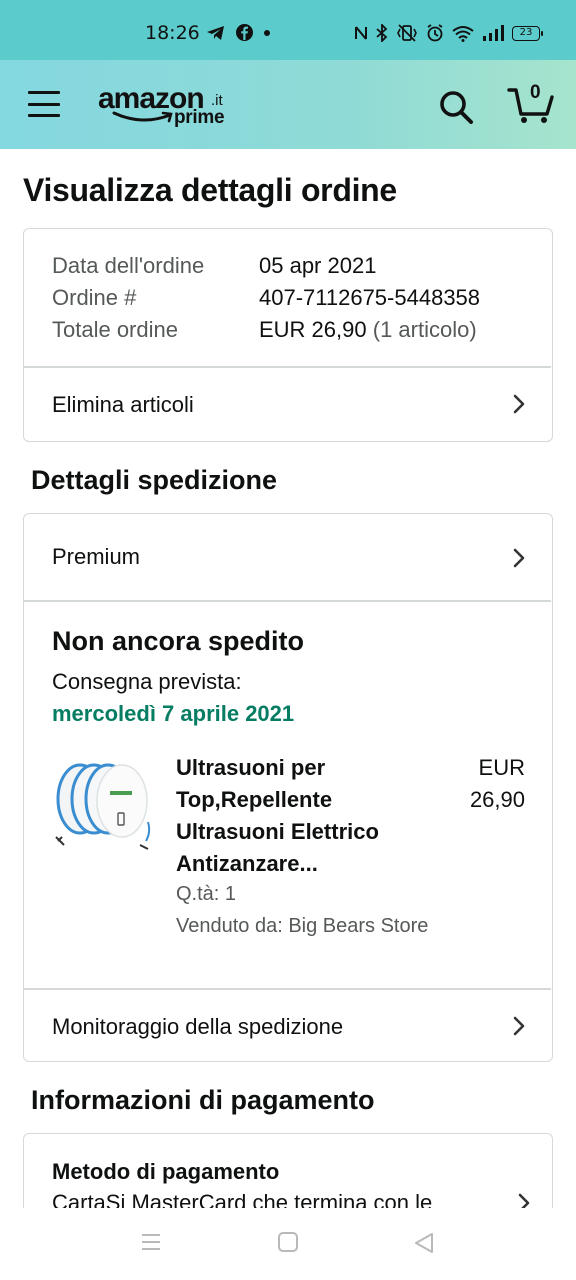 The height and width of the screenshot is (1280, 576). What do you see at coordinates (424, 1243) in the screenshot?
I see `back-icon` at bounding box center [424, 1243].